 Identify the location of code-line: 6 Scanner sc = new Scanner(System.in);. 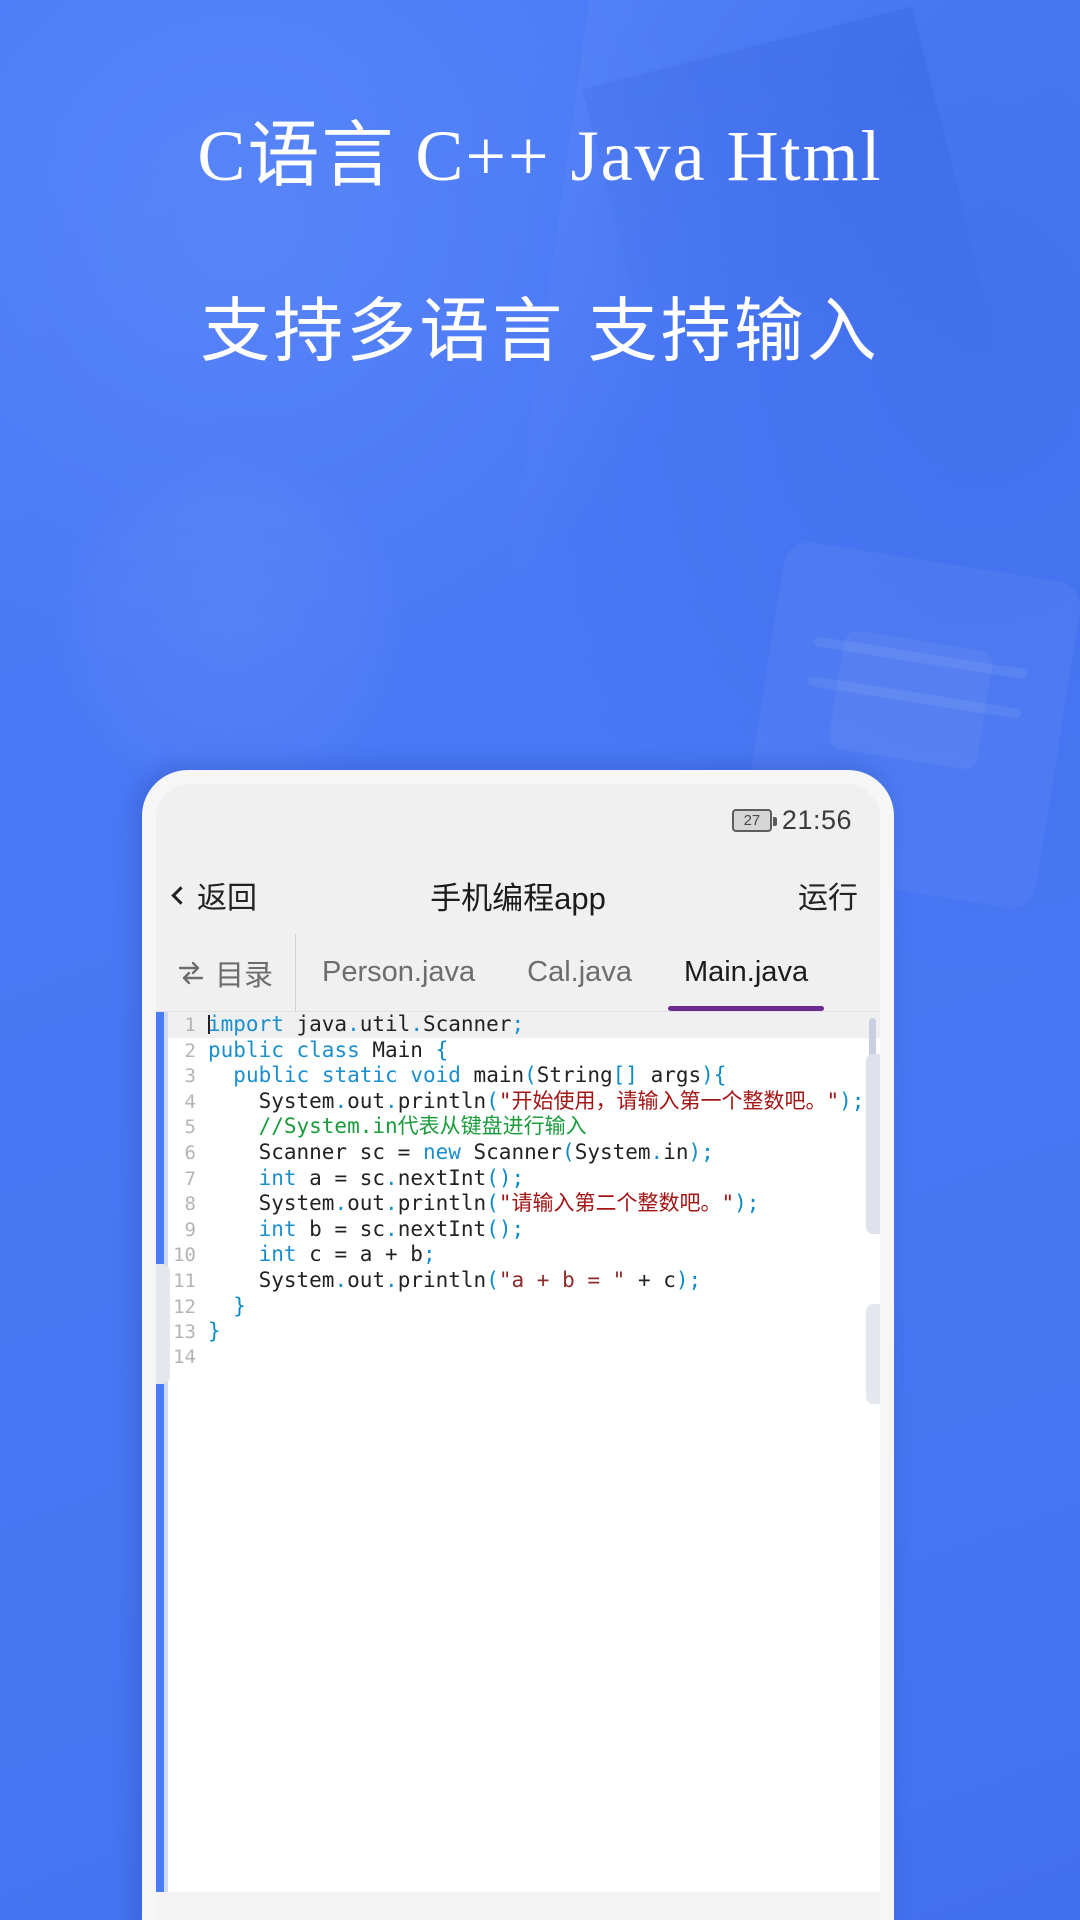
(518, 1153).